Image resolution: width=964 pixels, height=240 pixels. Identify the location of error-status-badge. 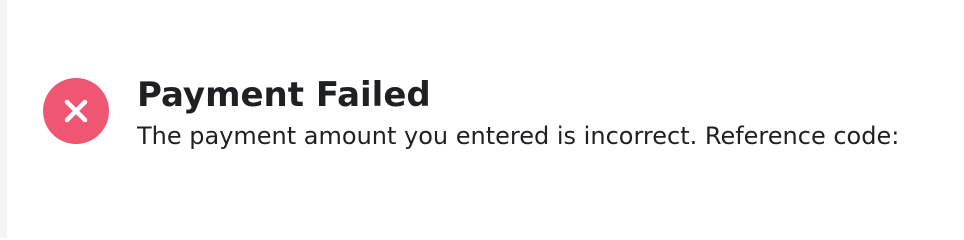
(76, 111).